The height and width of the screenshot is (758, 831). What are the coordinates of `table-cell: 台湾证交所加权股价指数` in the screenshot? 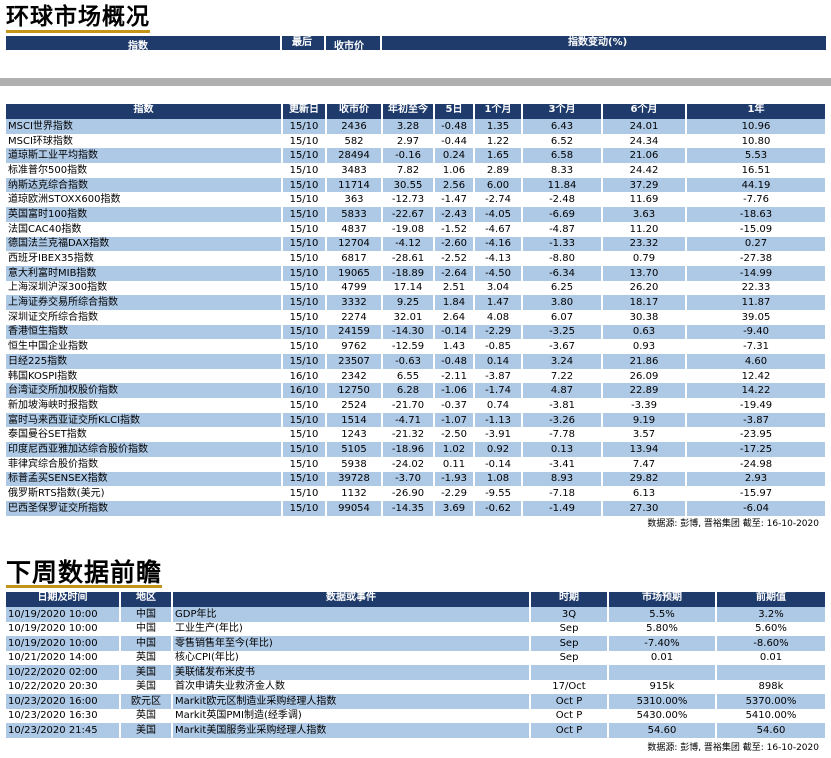 It's located at (144, 391).